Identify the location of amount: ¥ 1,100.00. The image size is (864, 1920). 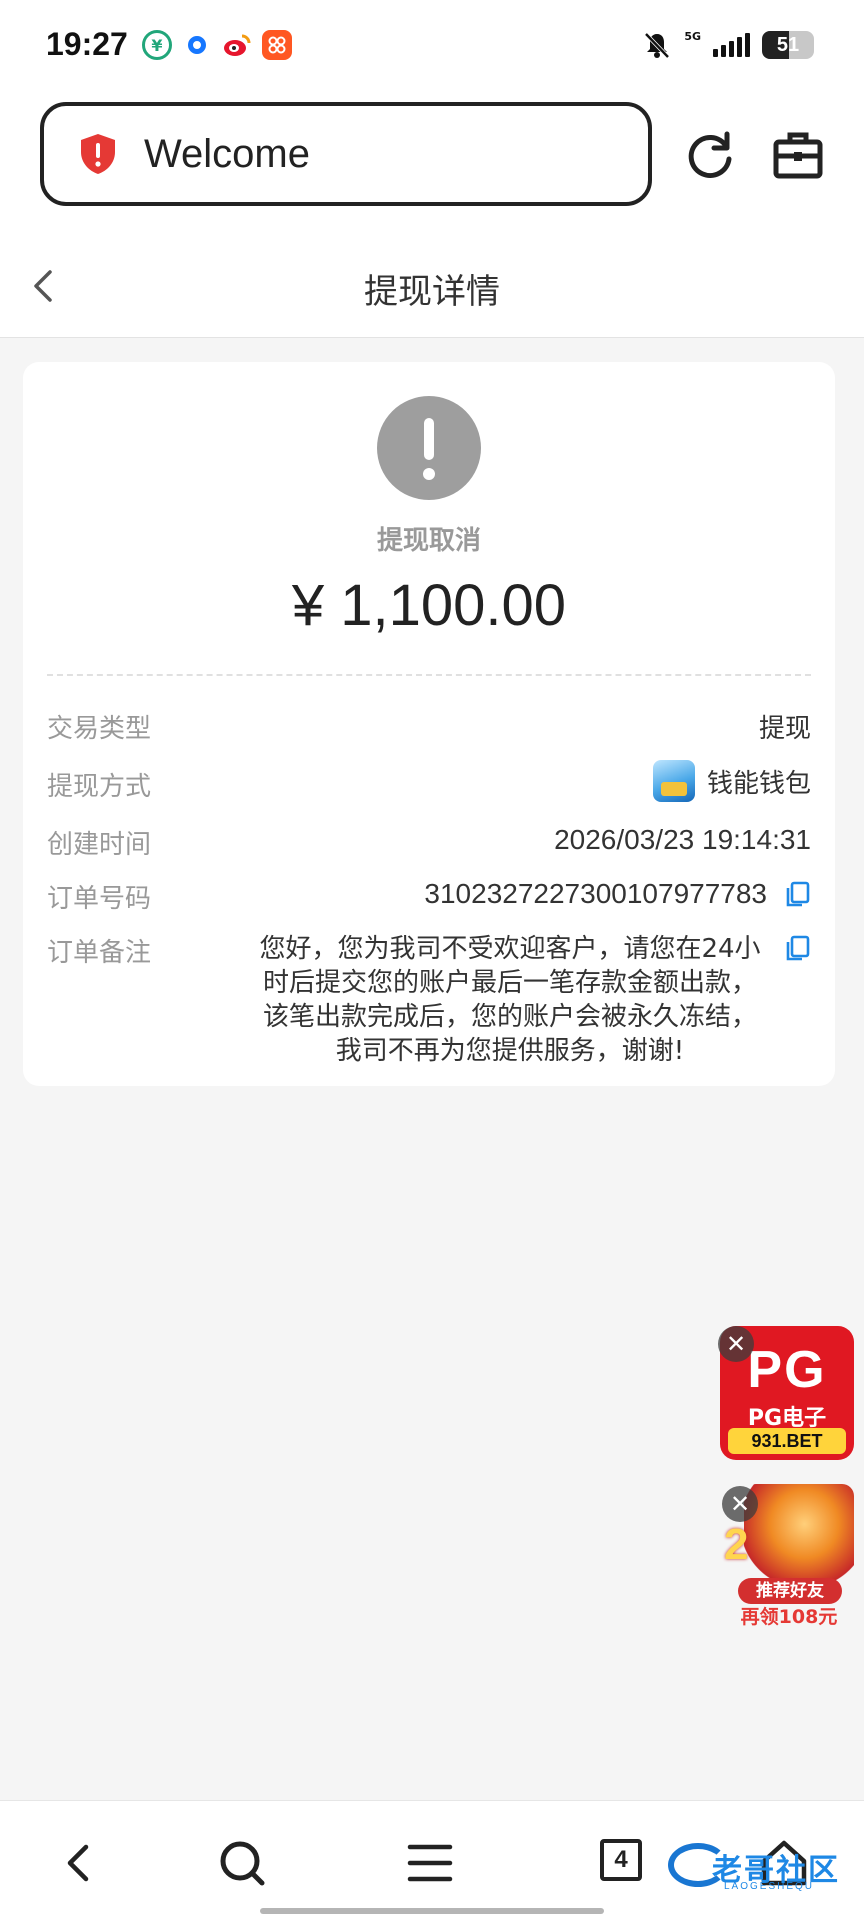
(429, 605).